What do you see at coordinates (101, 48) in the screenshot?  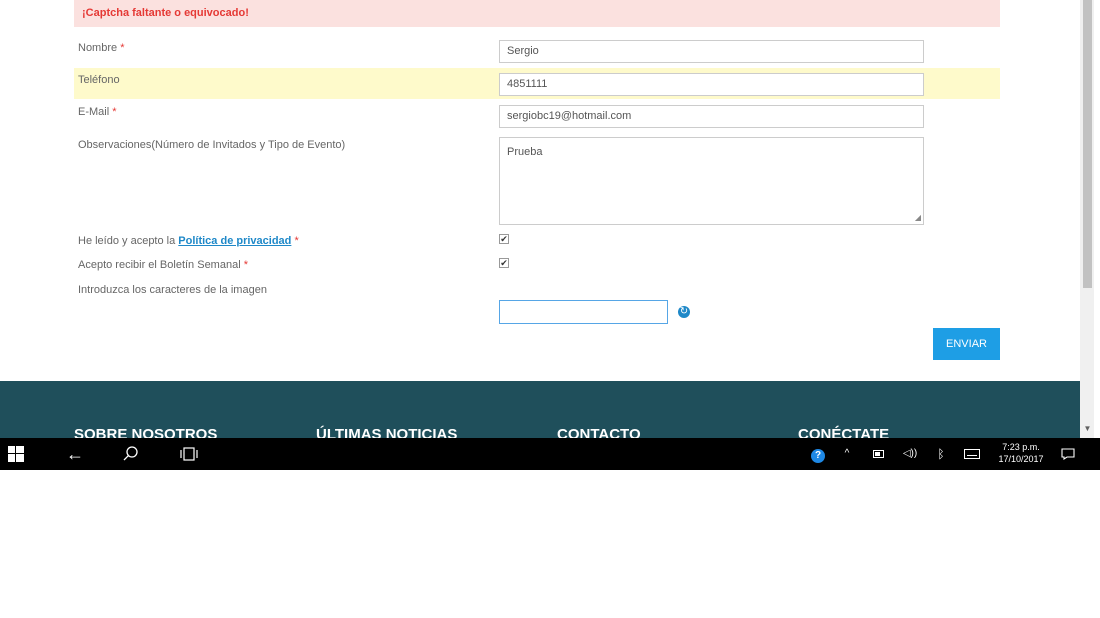 I see `nombre-label: Nombre *` at bounding box center [101, 48].